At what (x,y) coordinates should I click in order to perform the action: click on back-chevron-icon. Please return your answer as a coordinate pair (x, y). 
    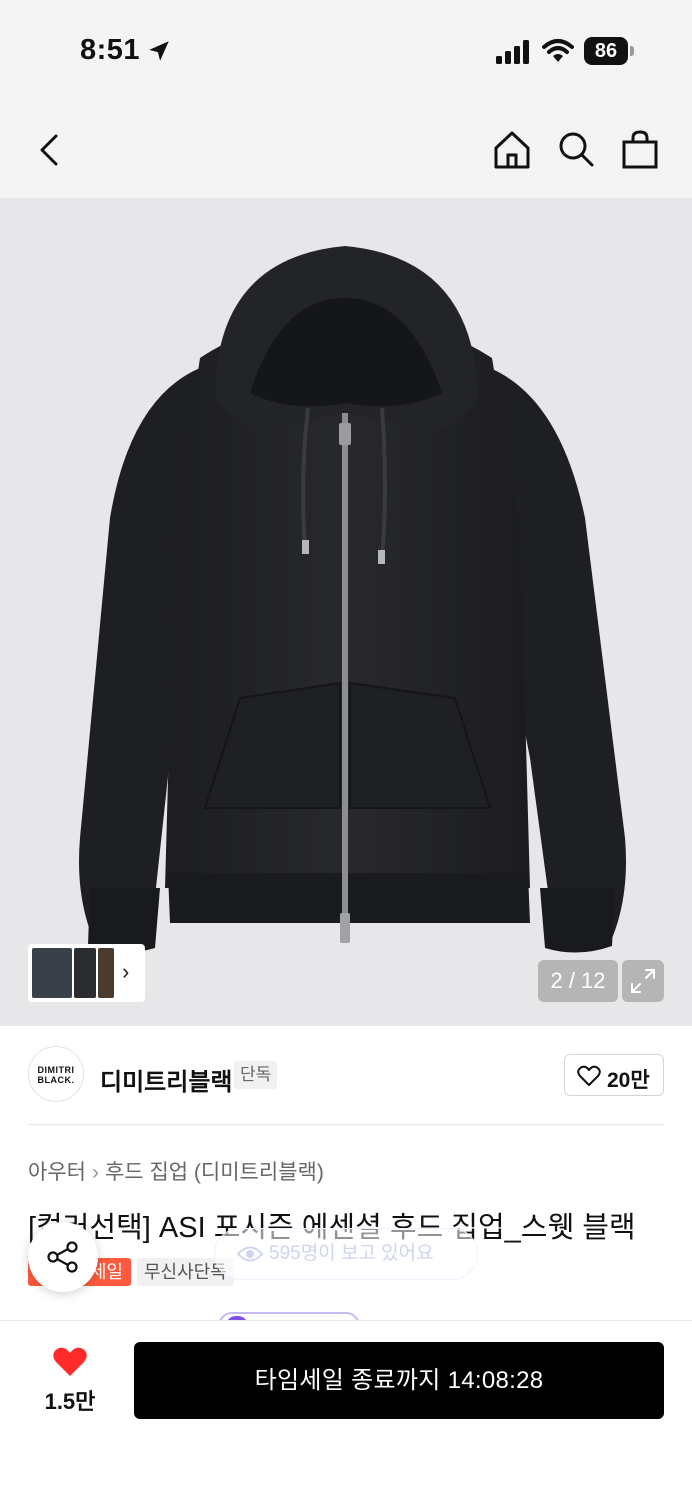
    Looking at the image, I should click on (50, 150).